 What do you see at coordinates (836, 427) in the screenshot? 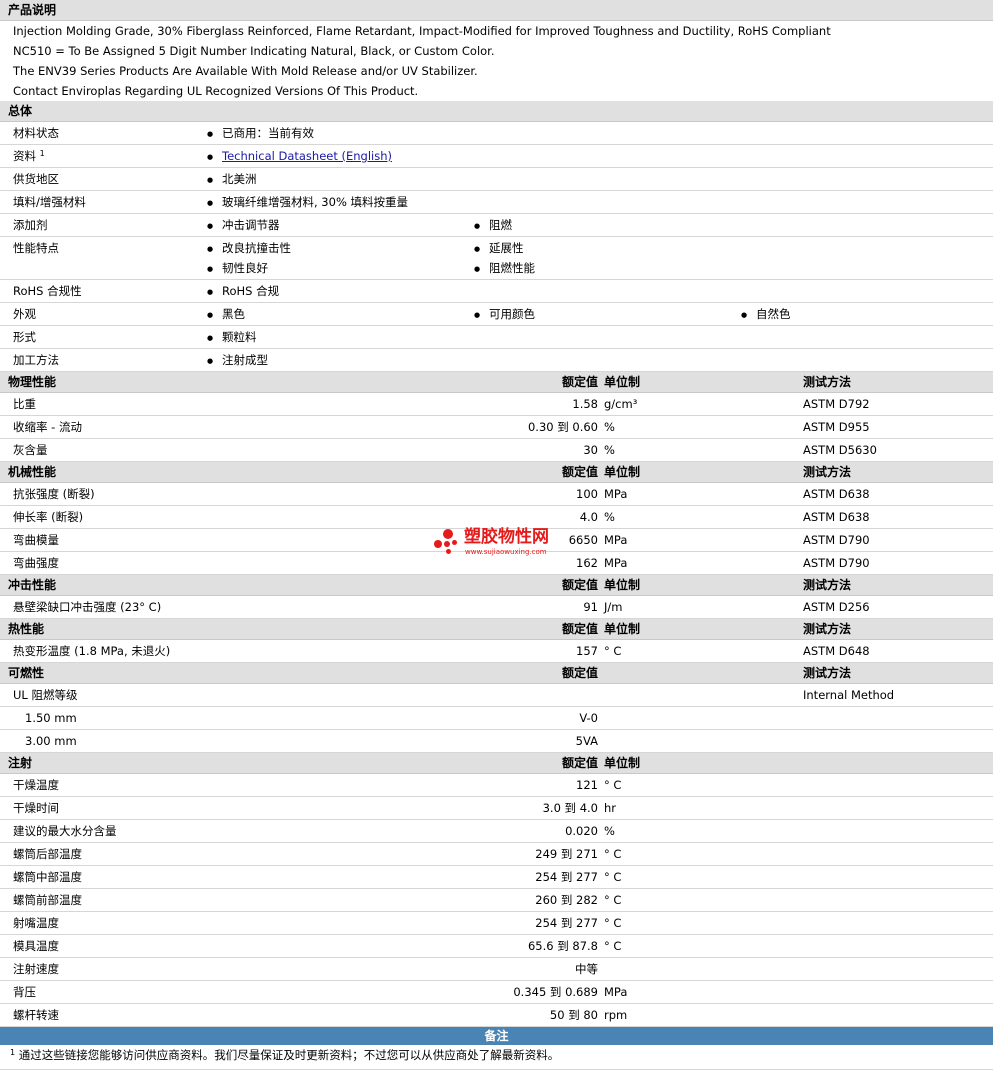
I see `property-method: ASTM D955` at bounding box center [836, 427].